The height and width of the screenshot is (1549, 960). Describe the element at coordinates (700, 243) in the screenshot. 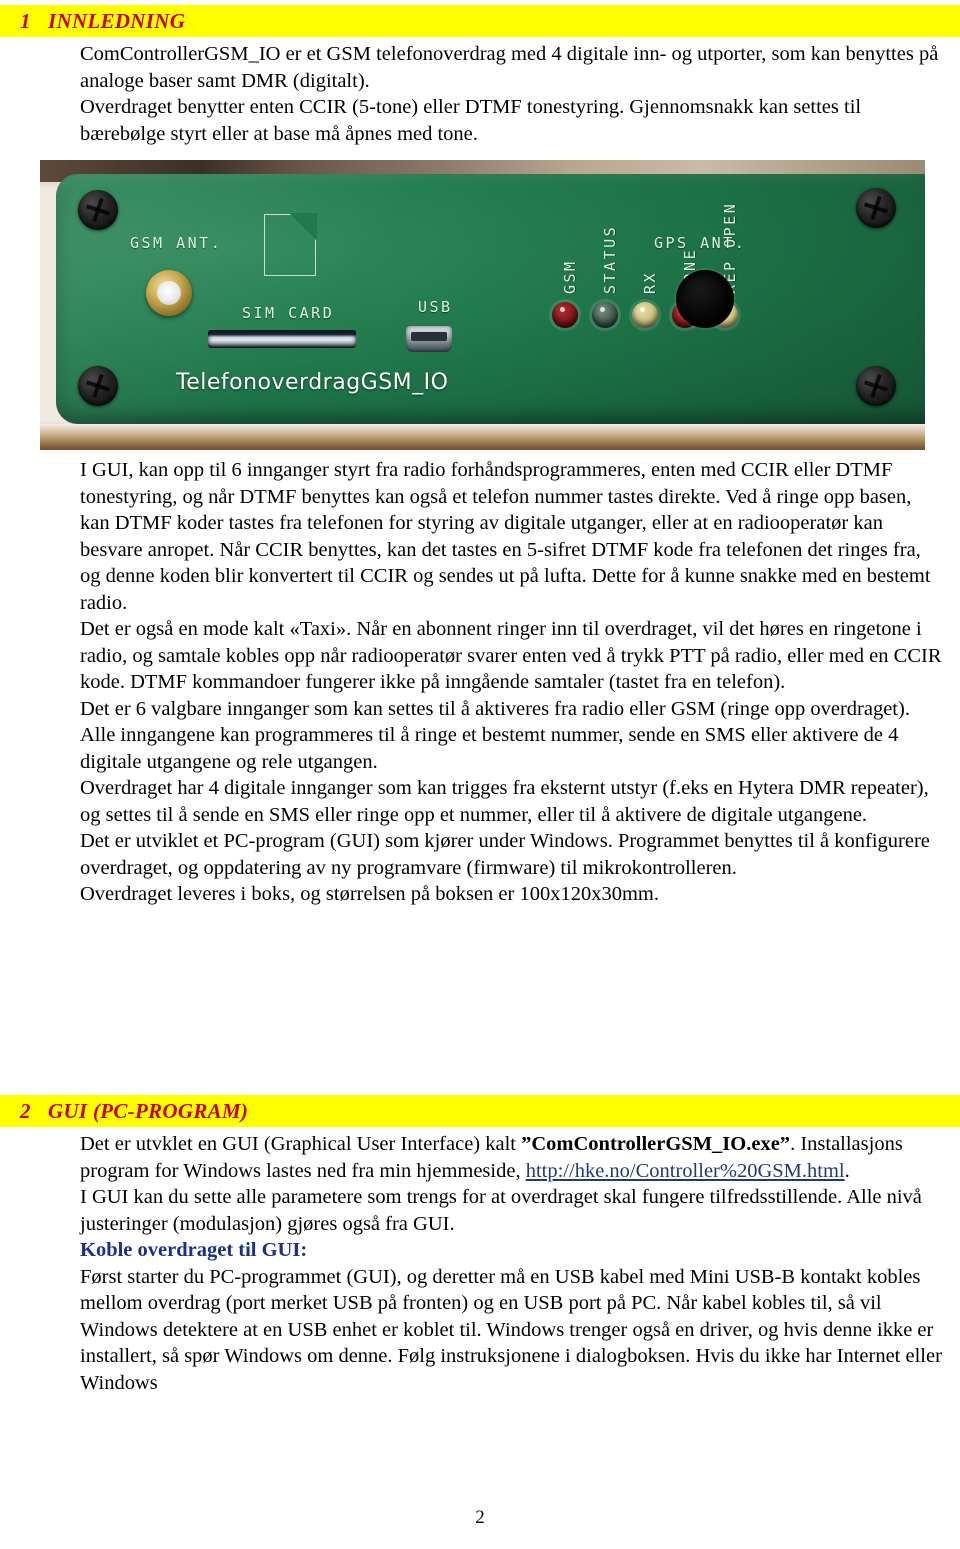

I see `silkscreen-label-gps-ant: GPS ANT.` at that location.